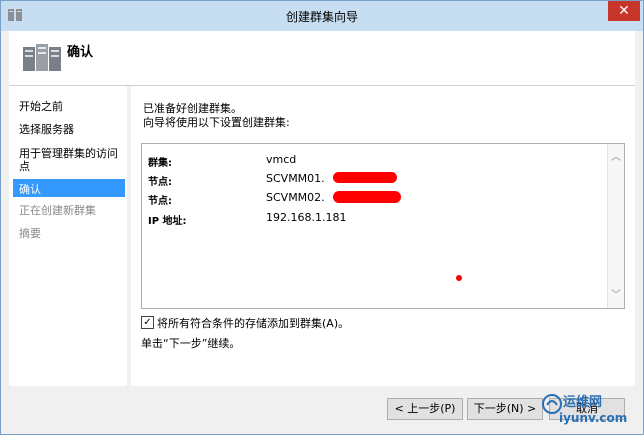 This screenshot has height=435, width=644. Describe the element at coordinates (281, 159) in the screenshot. I see `summary-value-cluster: vmcd` at that location.